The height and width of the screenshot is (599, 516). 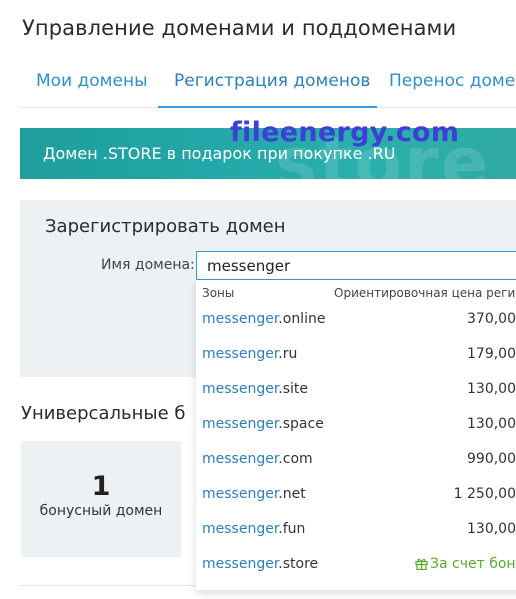 I want to click on bonus-label: бонусный домен, so click(x=101, y=511).